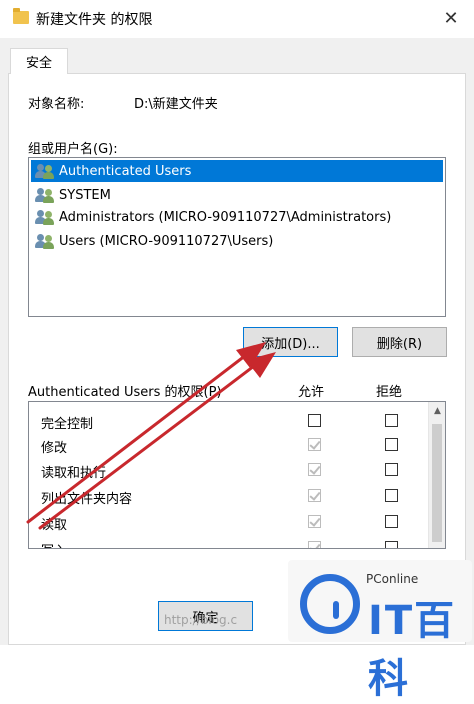  I want to click on tab-security: 安全, so click(39, 61).